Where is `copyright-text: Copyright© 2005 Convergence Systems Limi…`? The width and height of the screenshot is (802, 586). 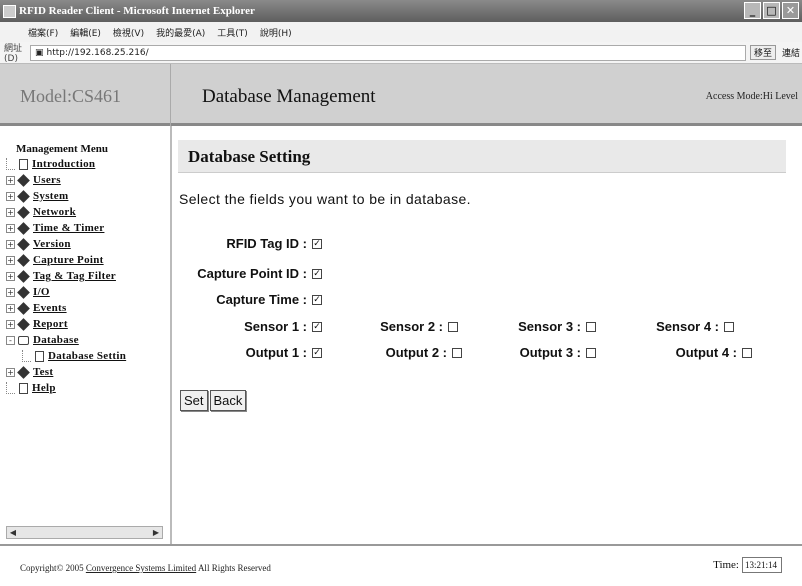
copyright-text: Copyright© 2005 Convergence Systems Limi… is located at coordinates (145, 568).